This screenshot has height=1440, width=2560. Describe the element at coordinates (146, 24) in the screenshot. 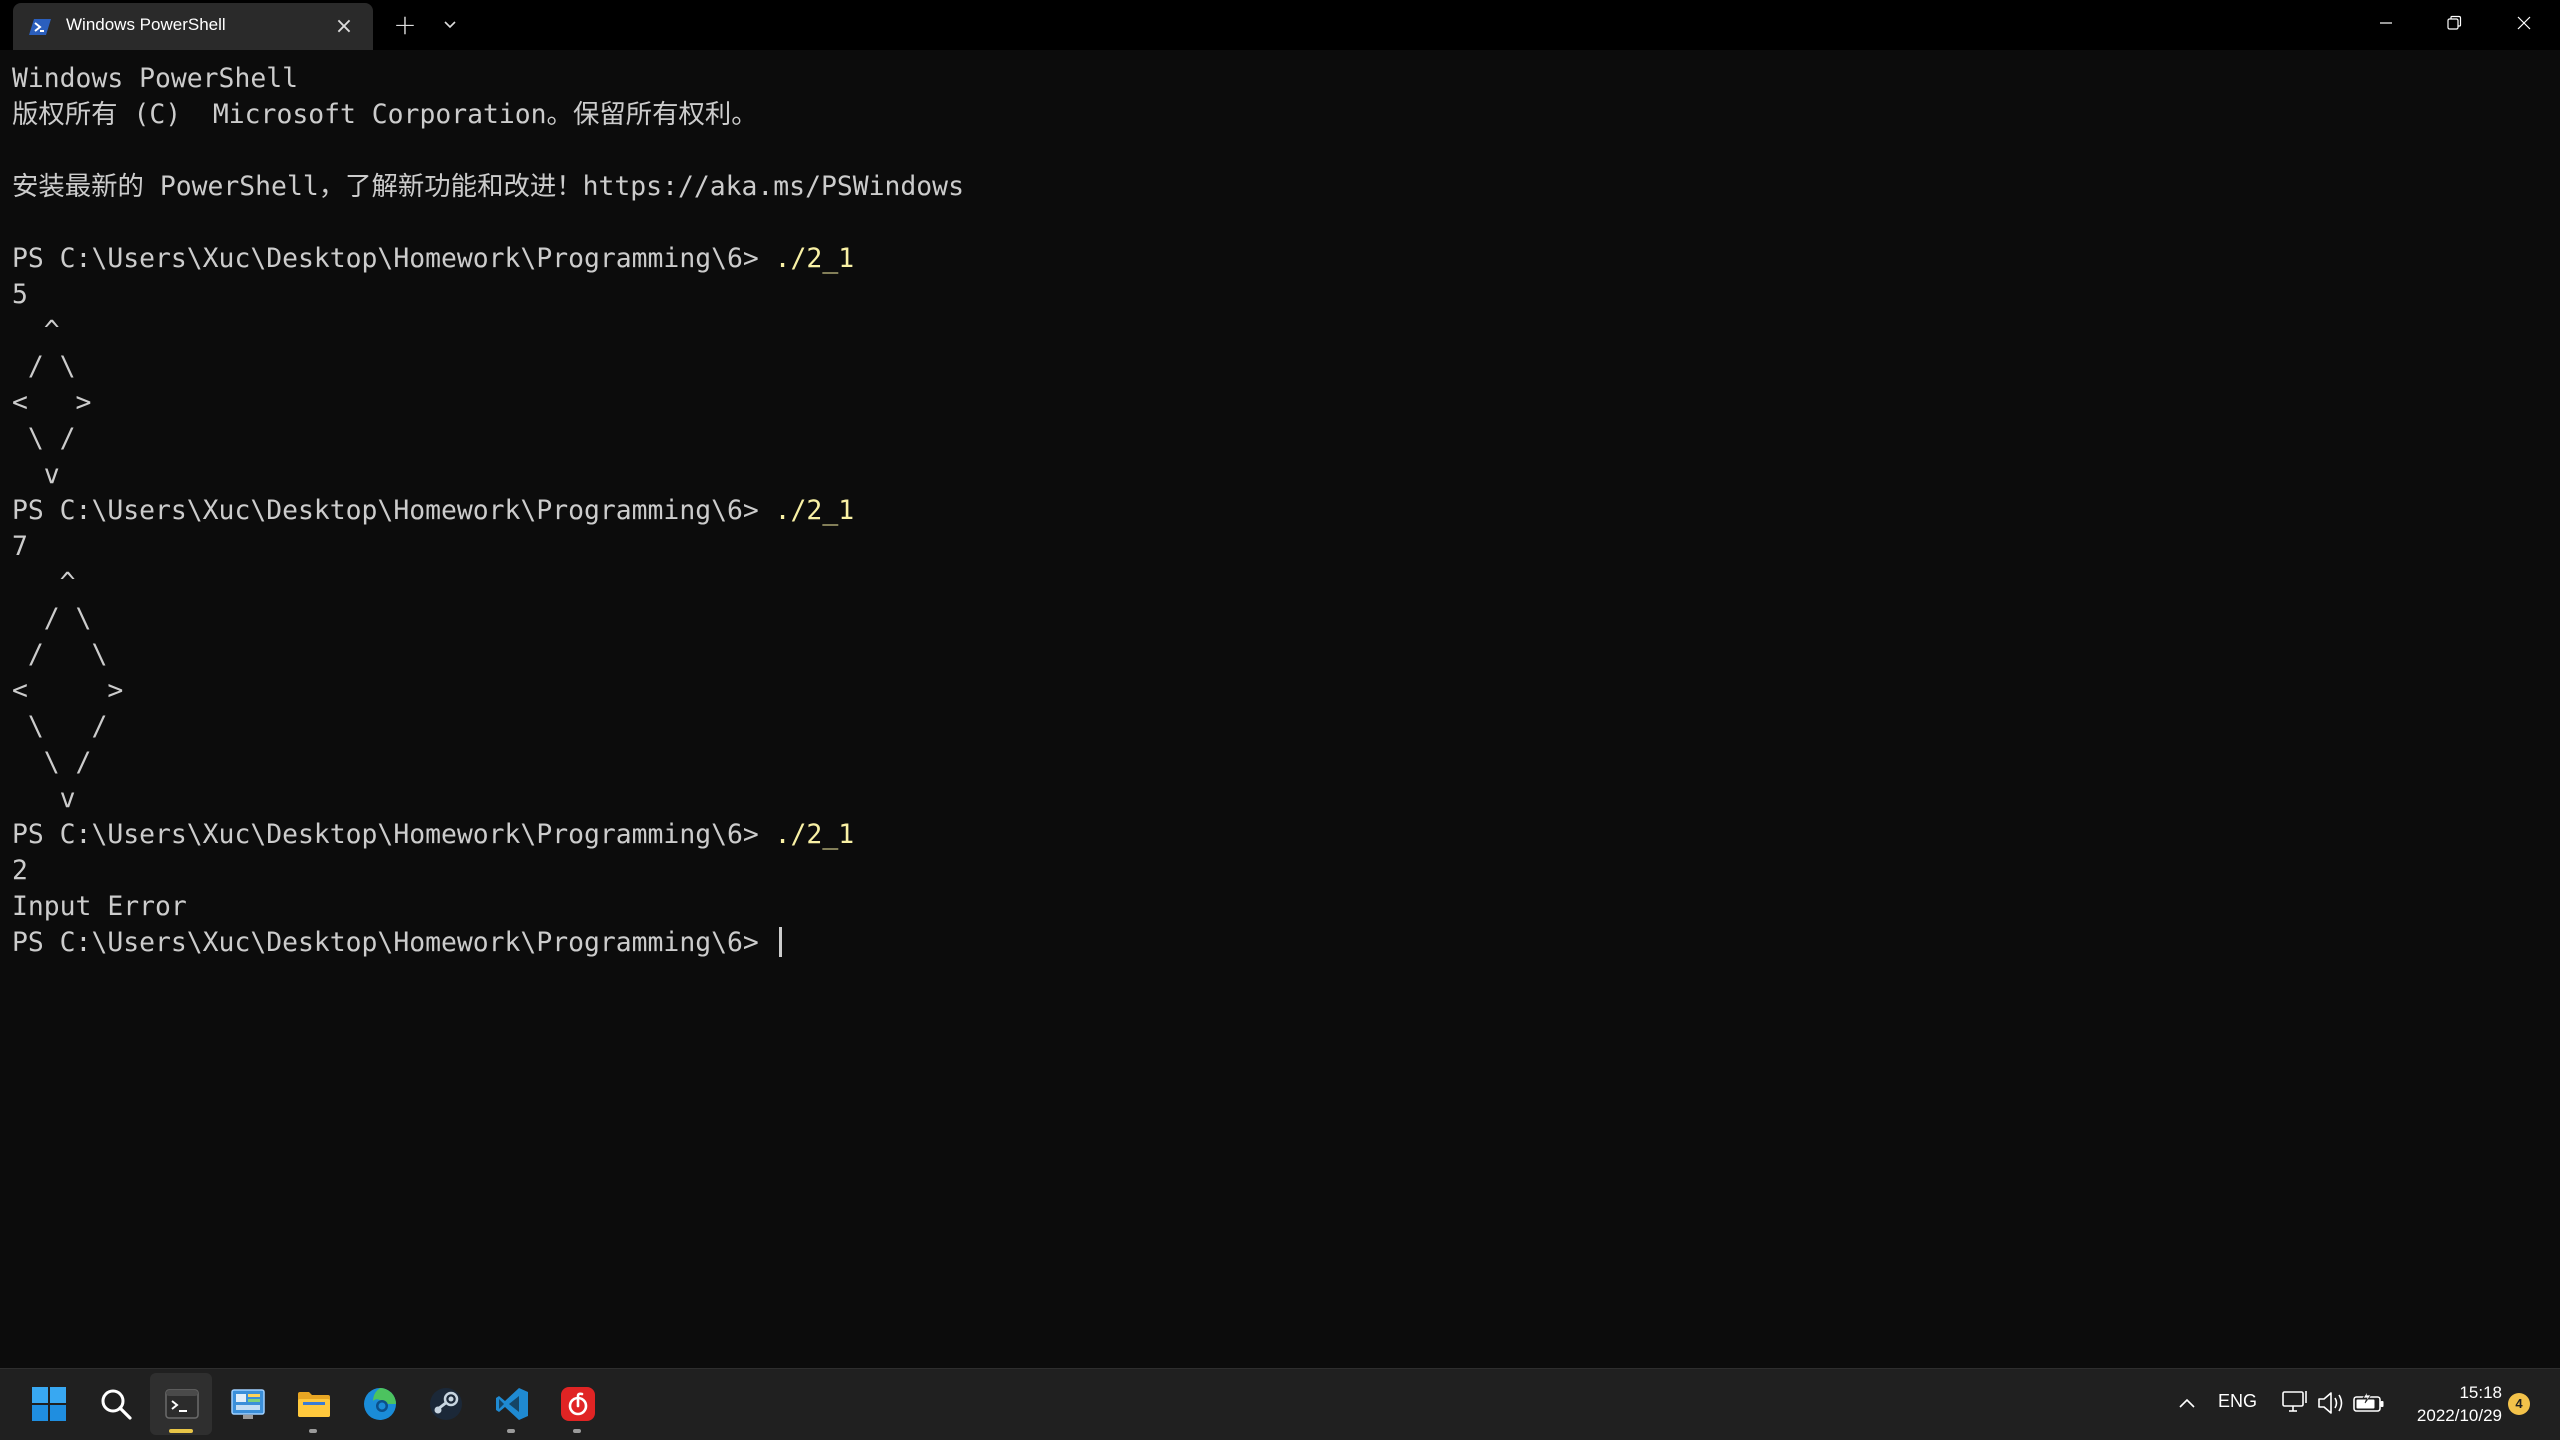

I see `tab-title: Windows PowerShell` at that location.